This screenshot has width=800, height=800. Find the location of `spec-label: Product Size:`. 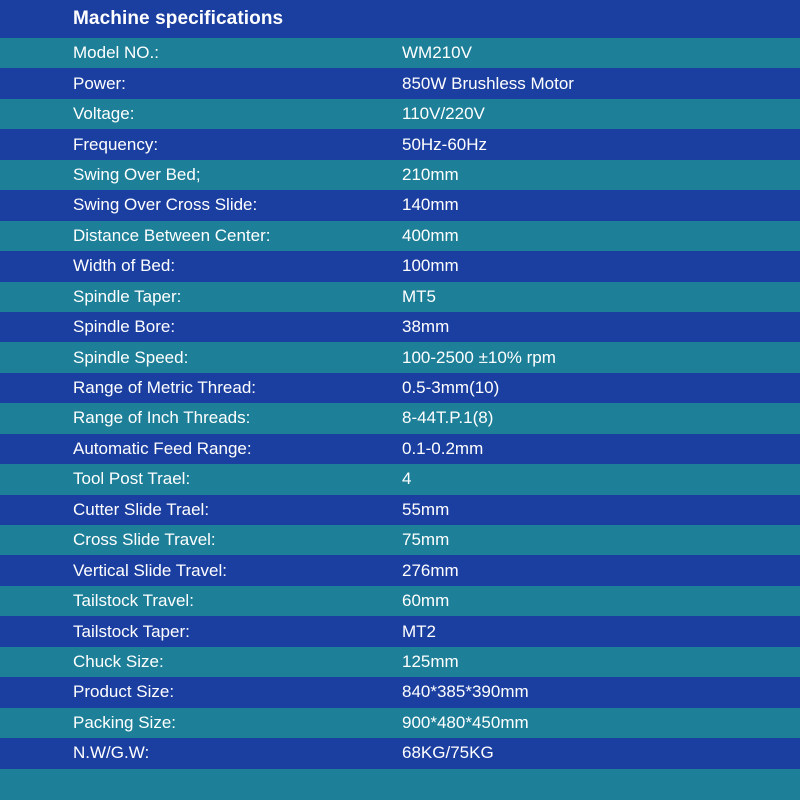

spec-label: Product Size: is located at coordinates (124, 692).